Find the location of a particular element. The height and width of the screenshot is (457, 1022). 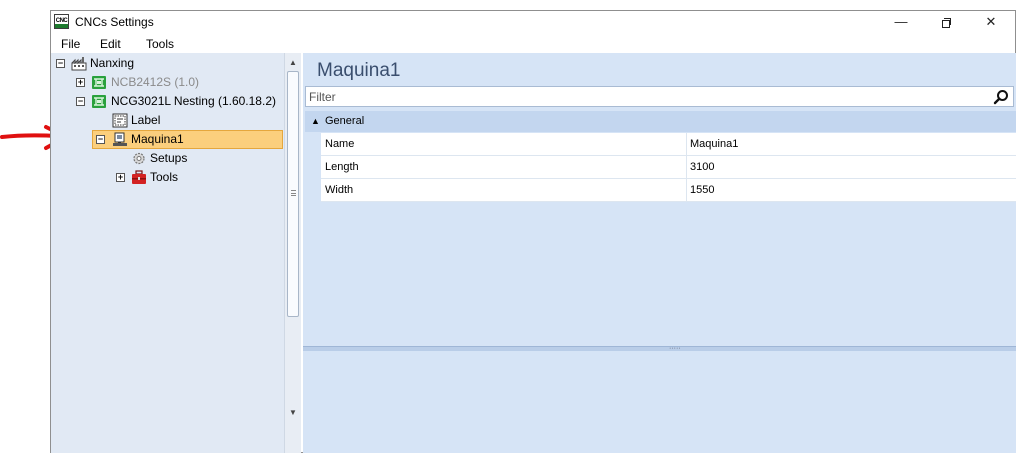

factory-icon is located at coordinates (79, 64).